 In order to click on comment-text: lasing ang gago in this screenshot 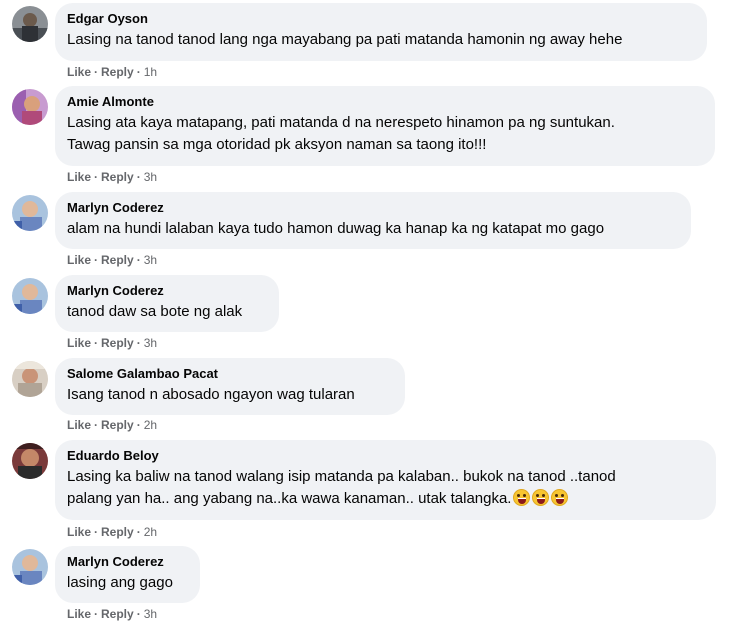, I will do `click(120, 582)`.